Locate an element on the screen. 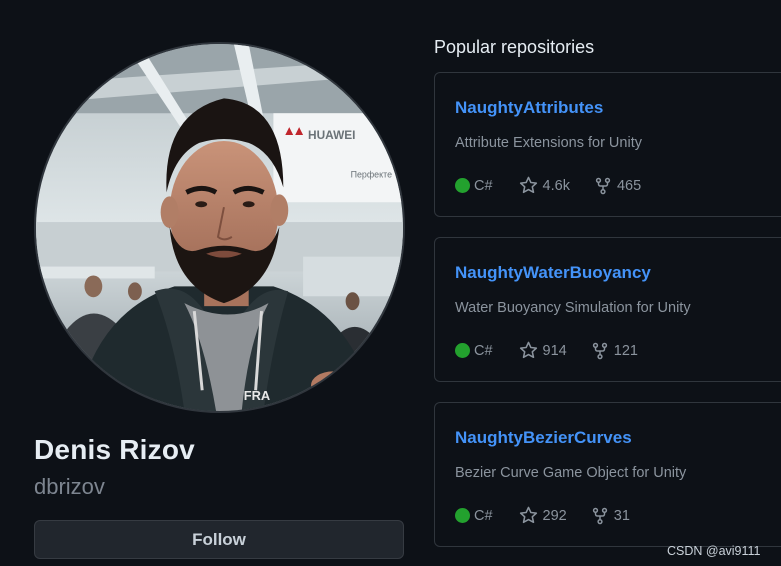  profile-login: dbrizov is located at coordinates (69, 486).